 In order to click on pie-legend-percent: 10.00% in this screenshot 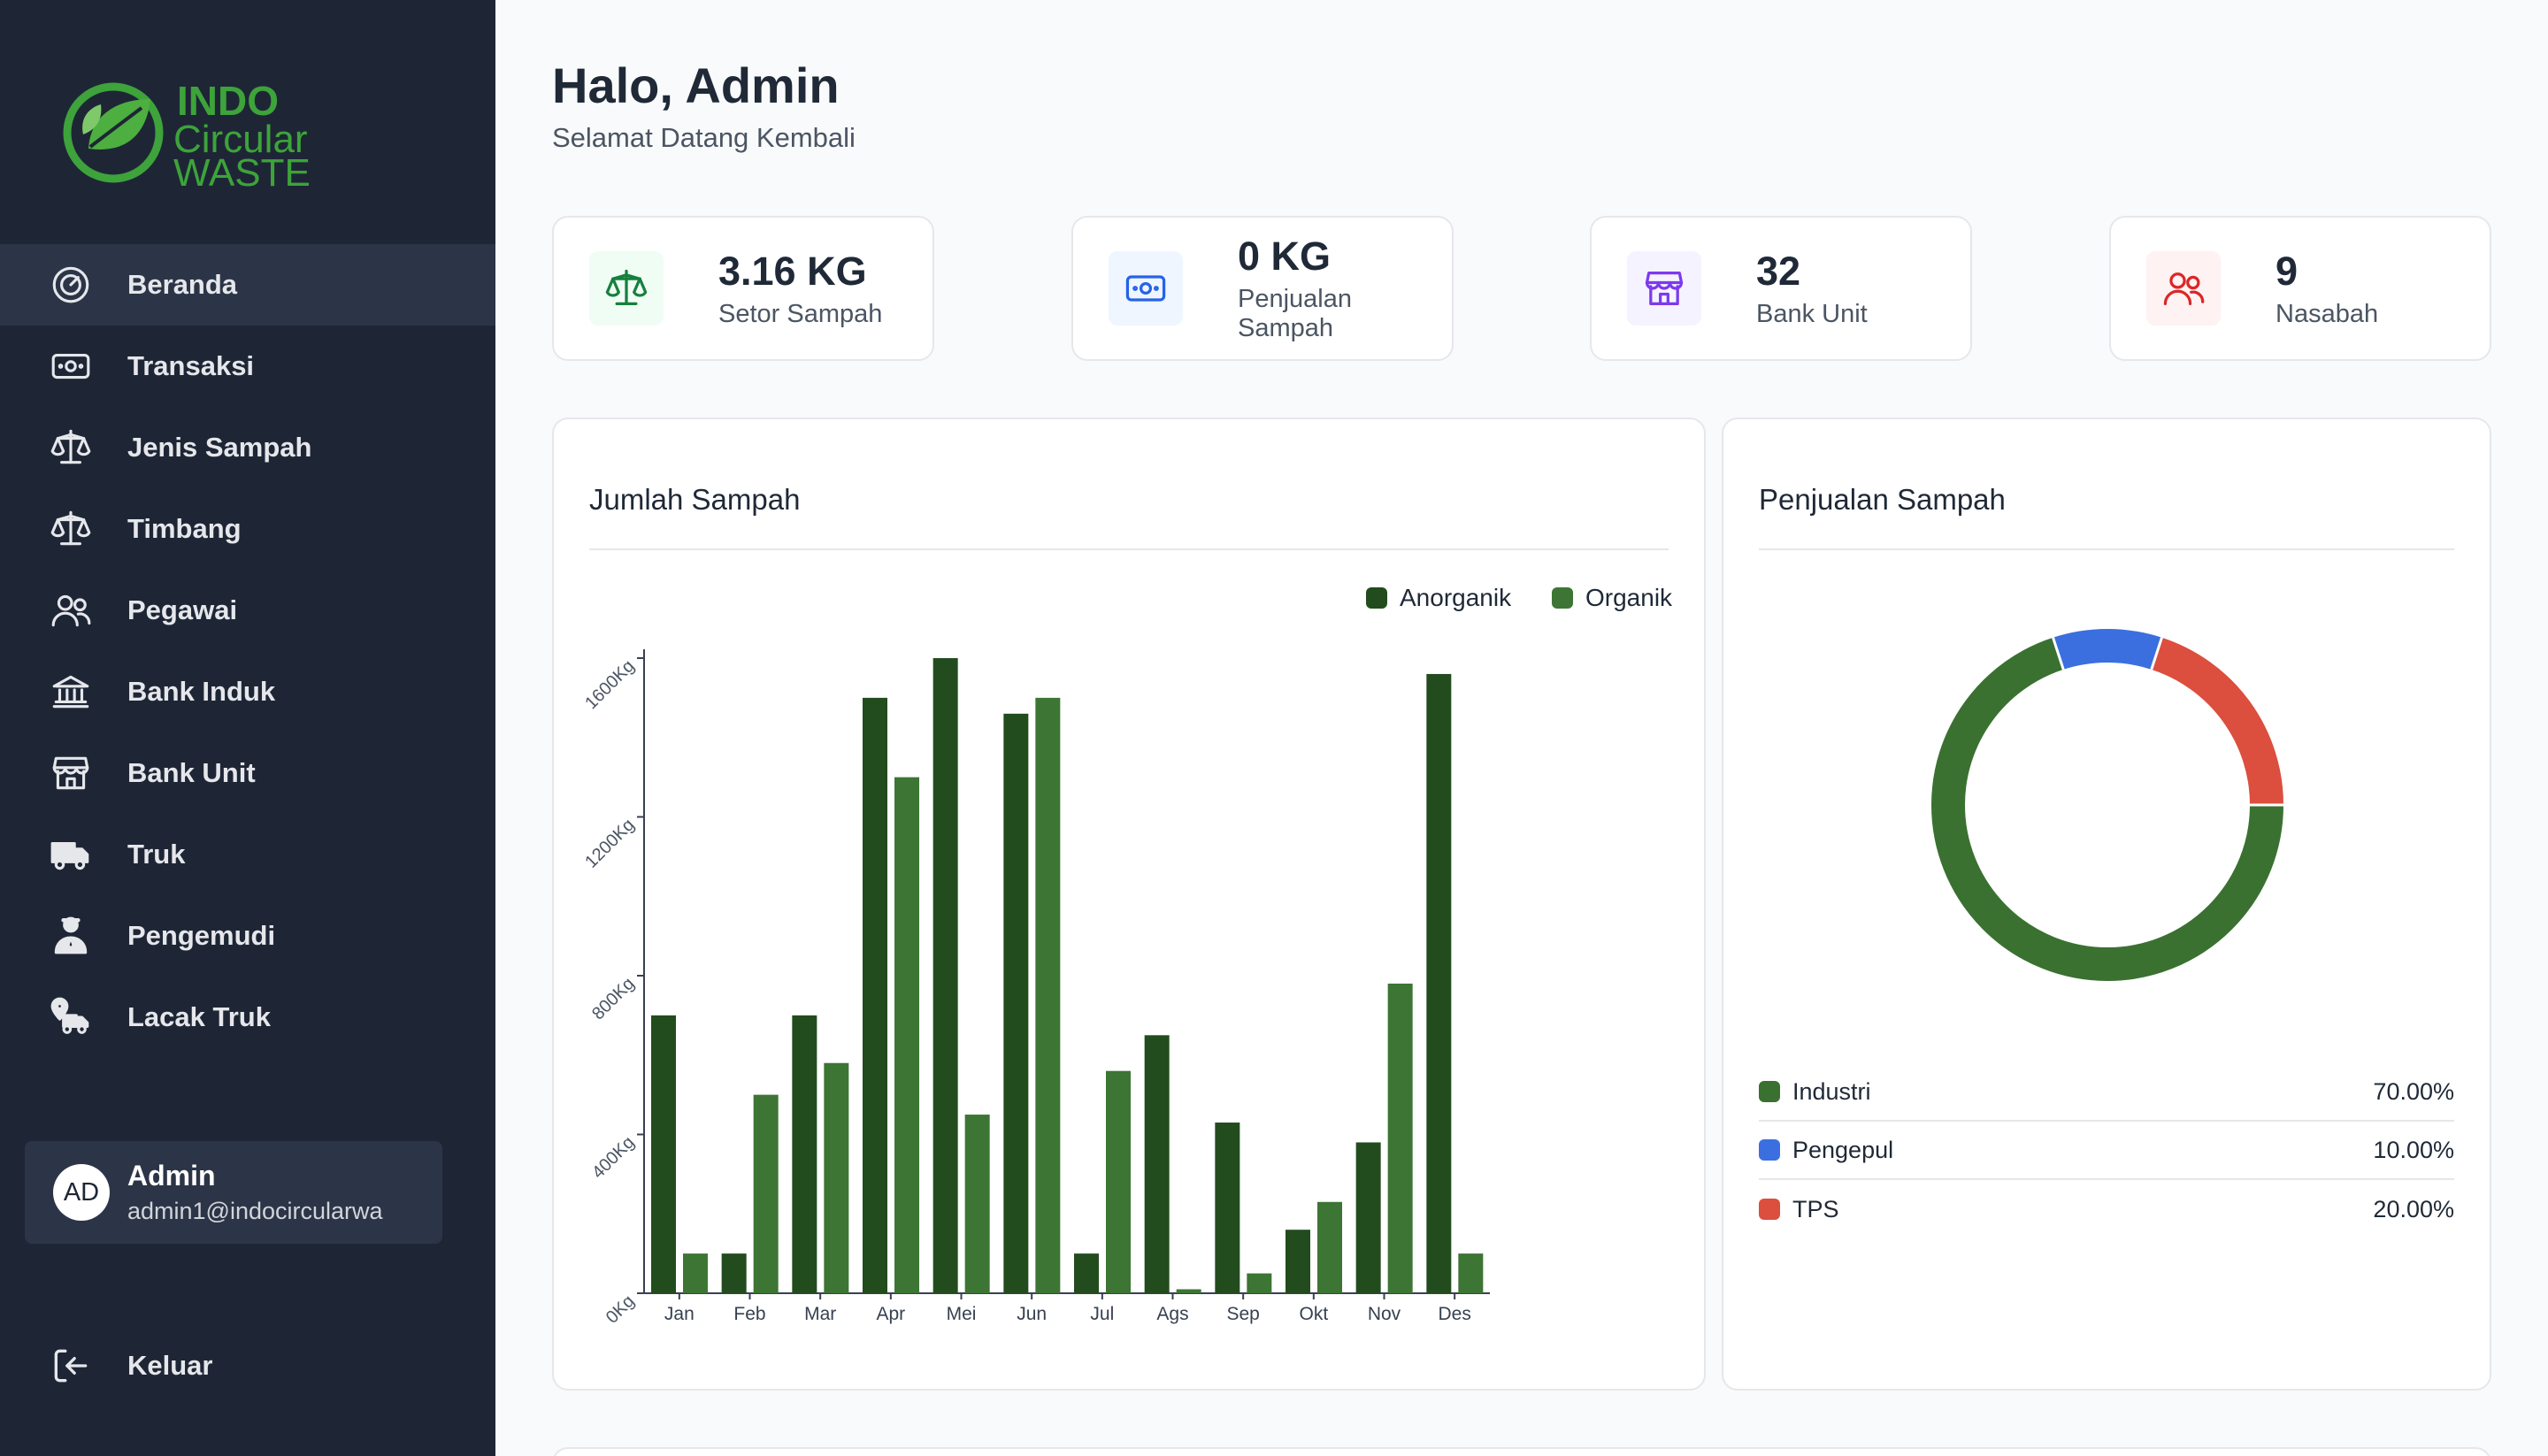, I will do `click(2413, 1149)`.